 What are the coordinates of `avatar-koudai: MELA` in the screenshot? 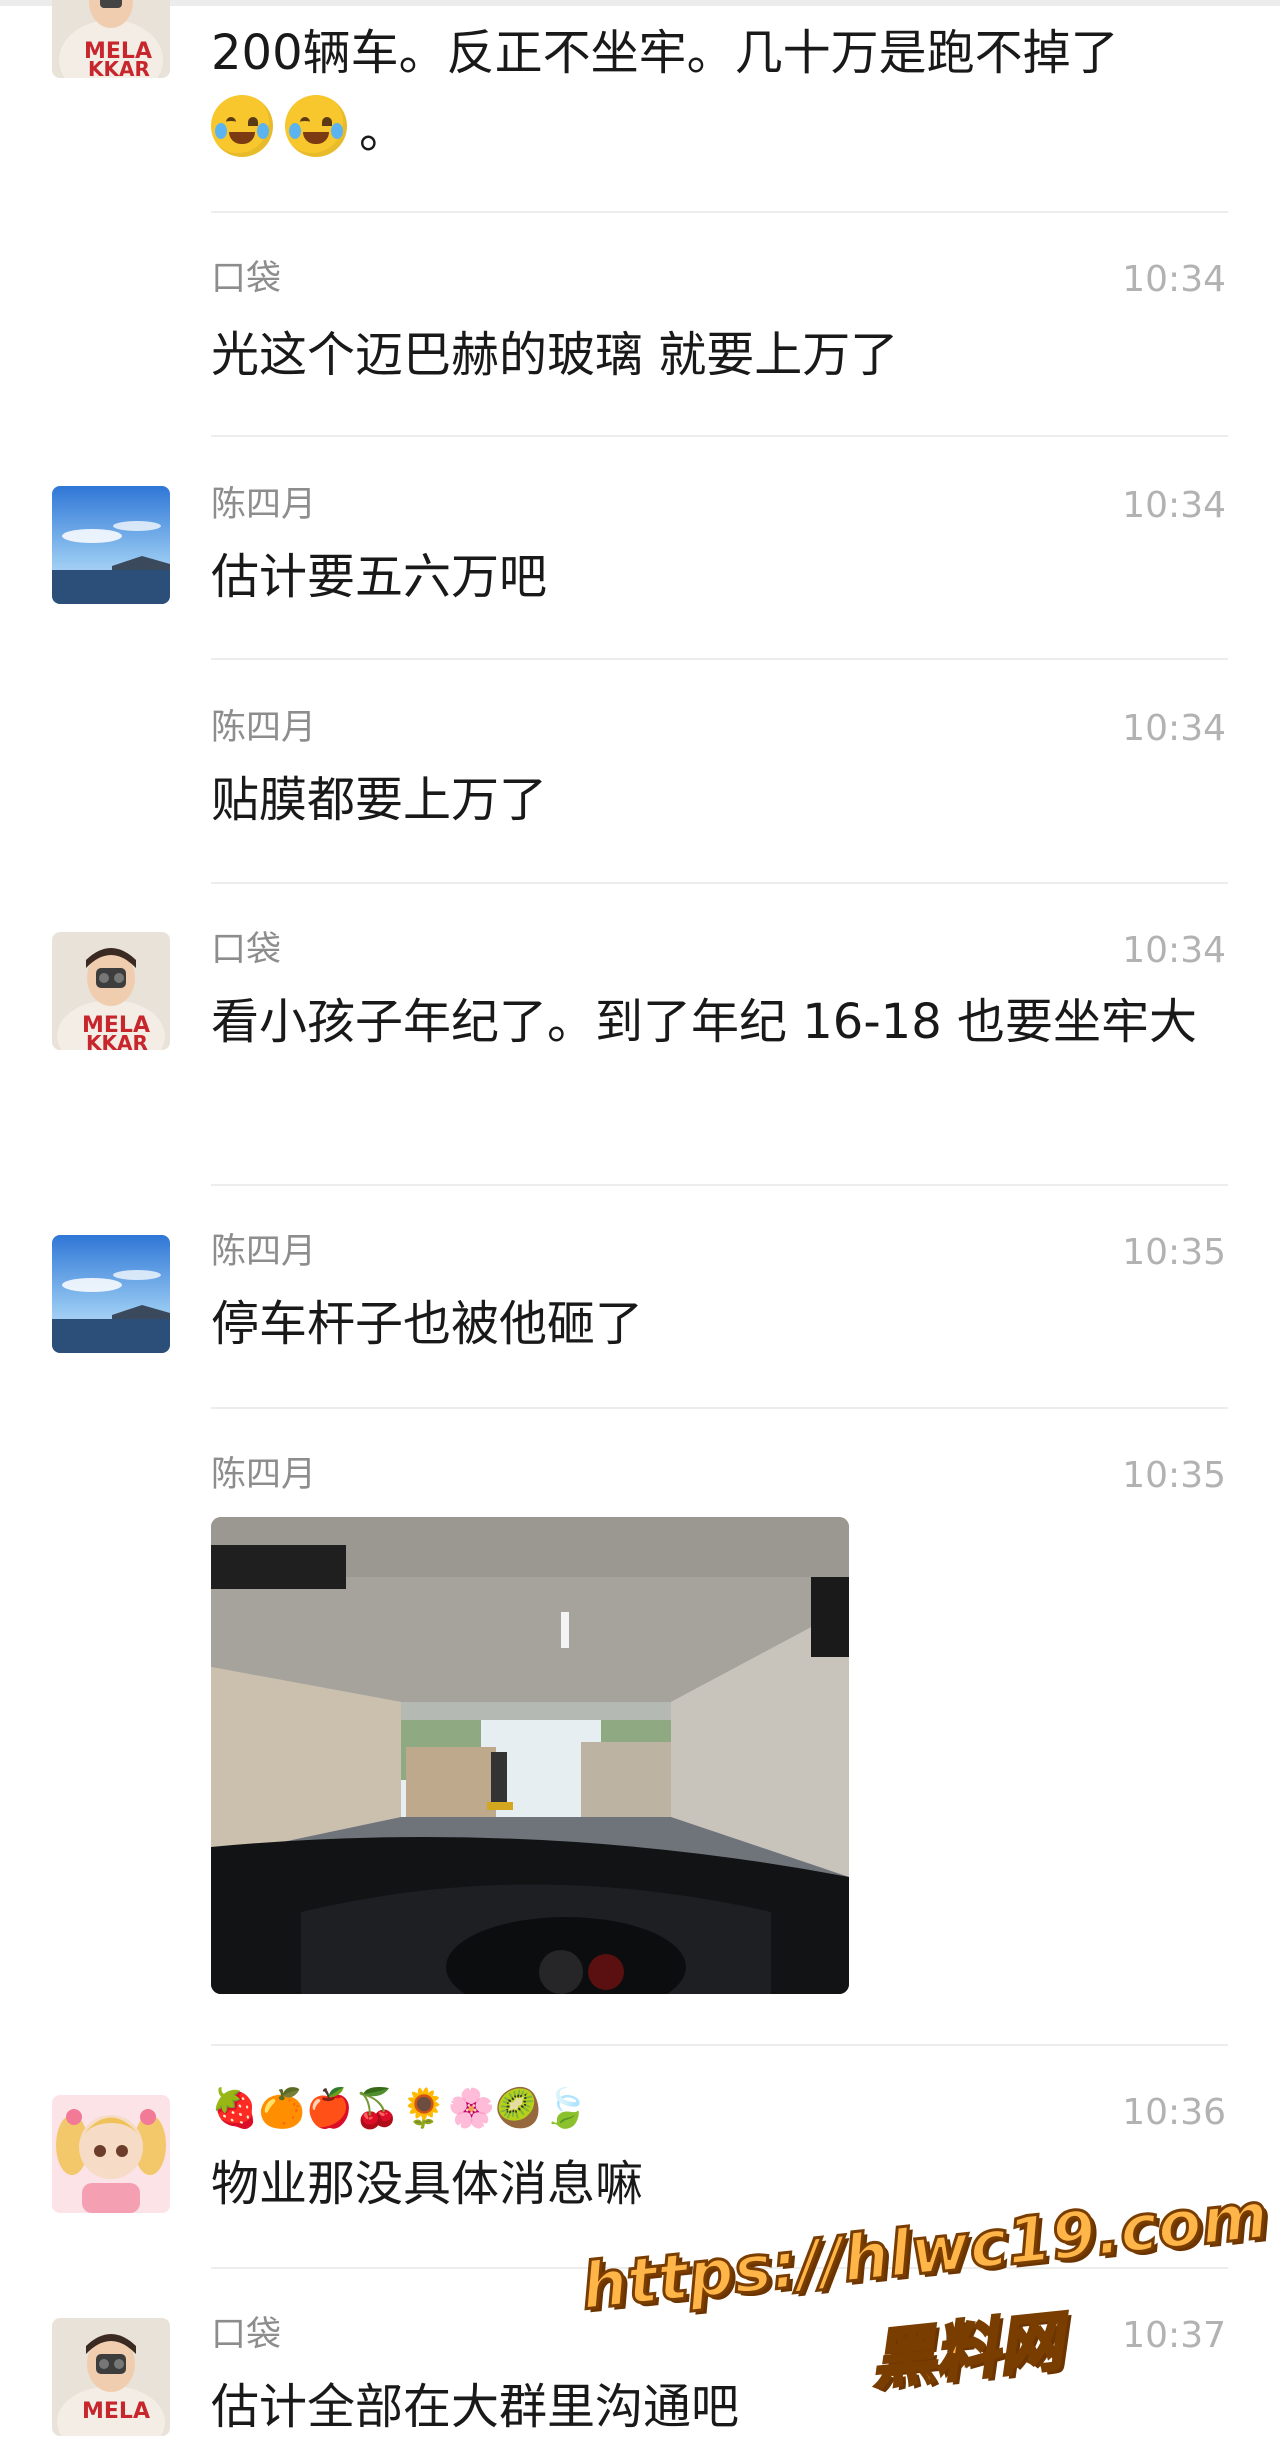 It's located at (111, 2377).